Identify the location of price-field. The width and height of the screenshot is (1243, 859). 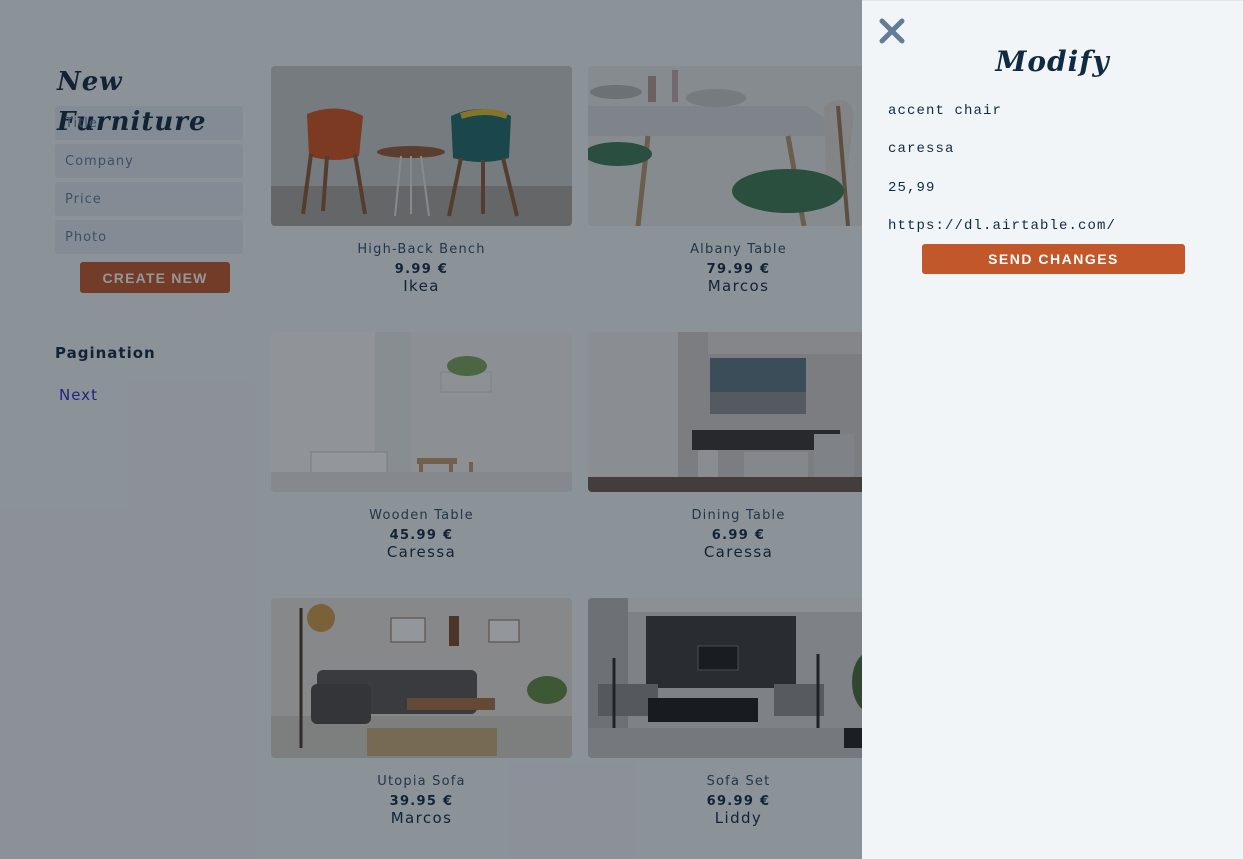
(1053, 188).